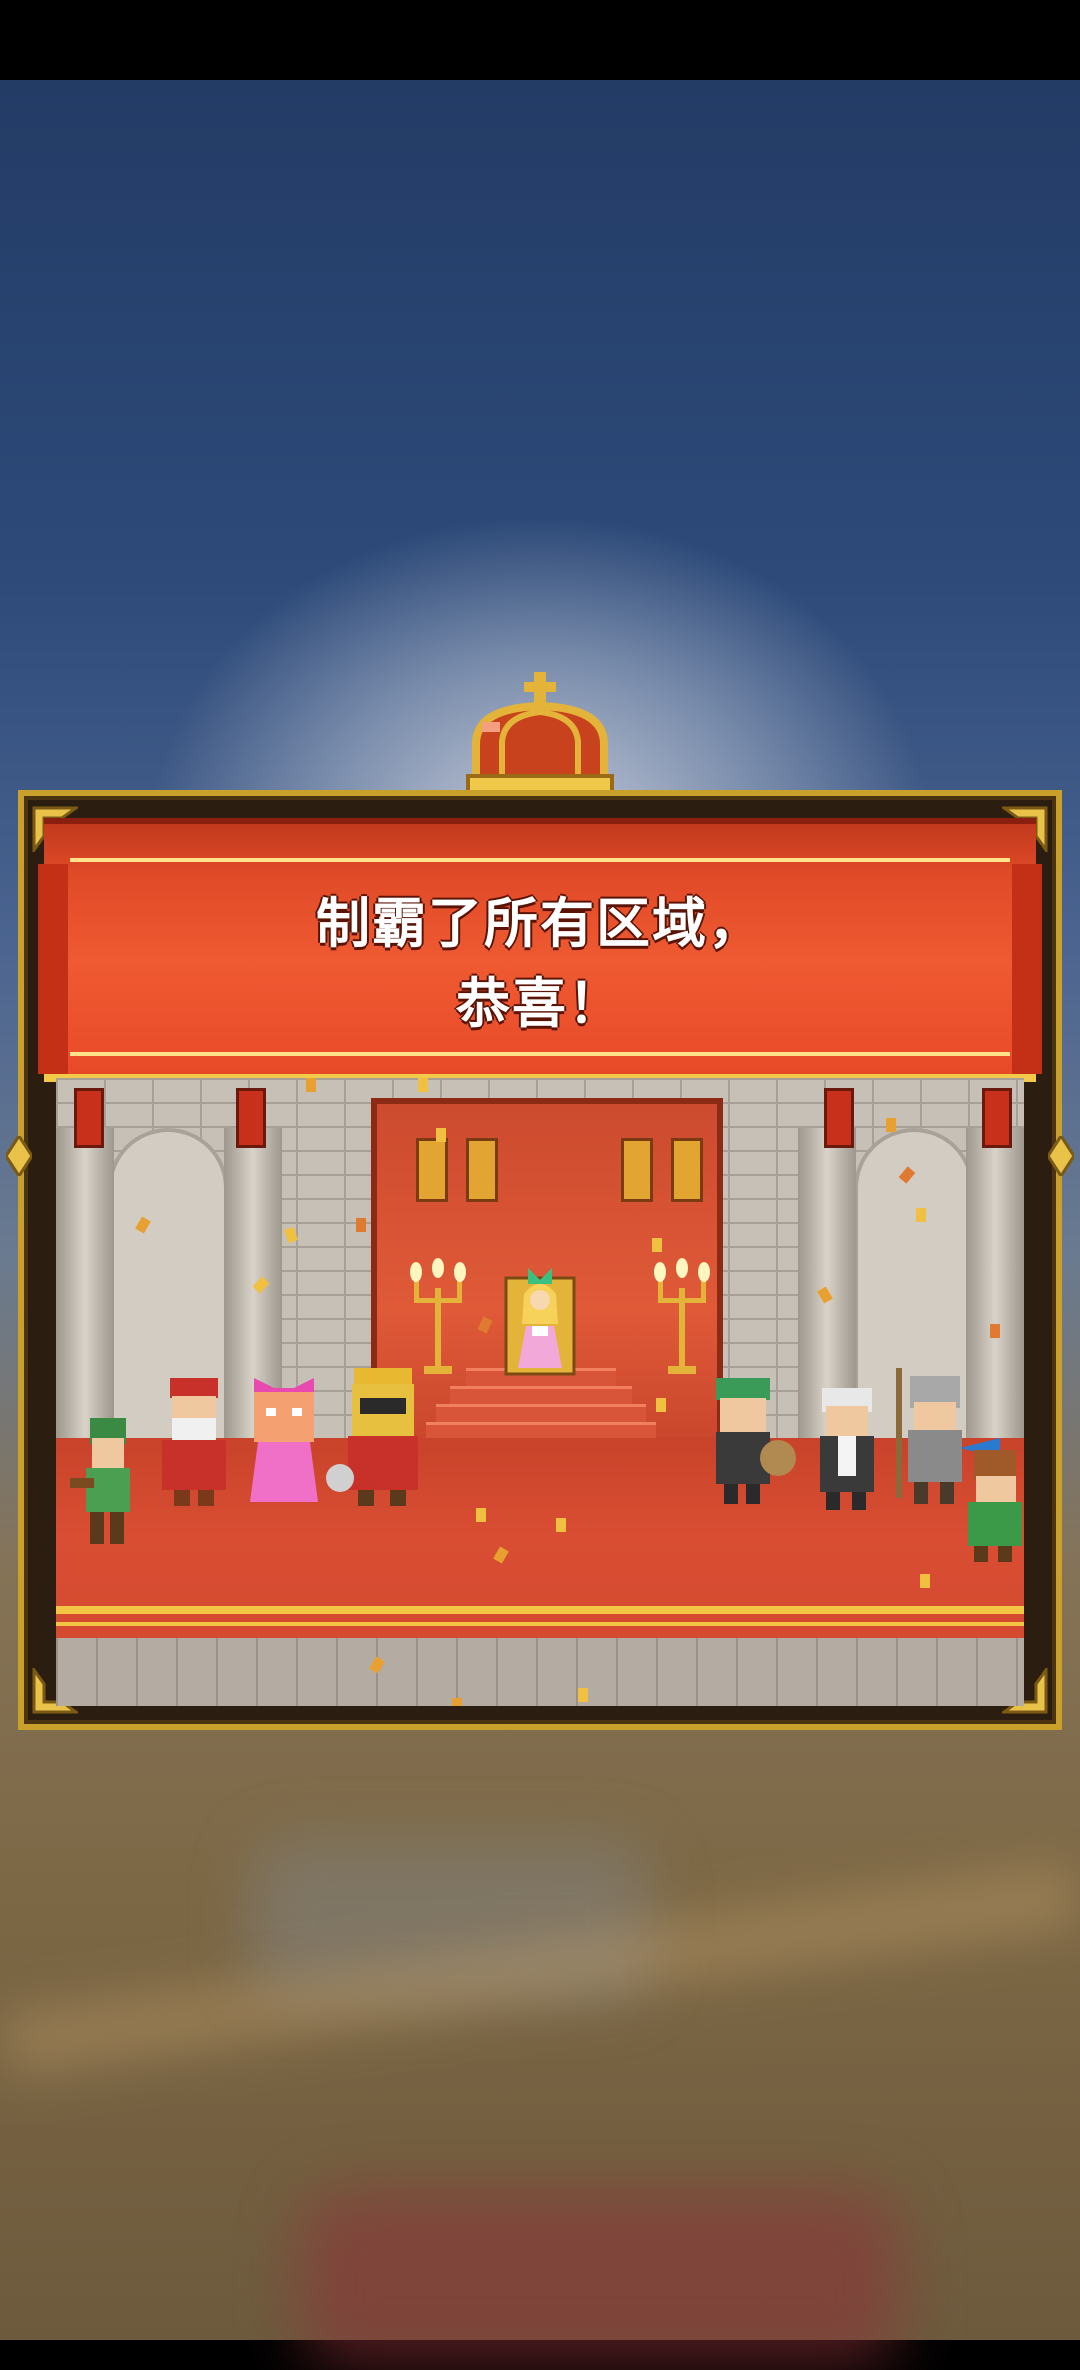 The image size is (1080, 2370). What do you see at coordinates (540, 923) in the screenshot?
I see `message-line-1: 制霸了所有区域，` at bounding box center [540, 923].